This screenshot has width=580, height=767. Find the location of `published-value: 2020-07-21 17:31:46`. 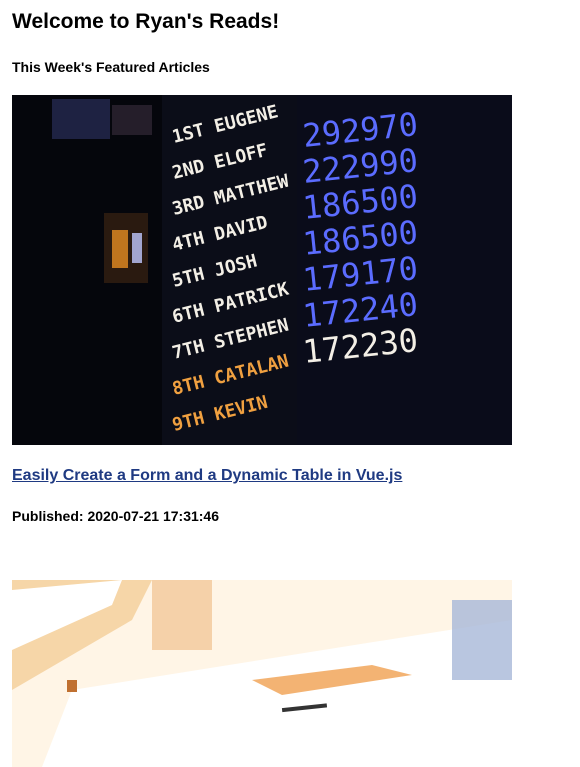

published-value: 2020-07-21 17:31:46 is located at coordinates (153, 516).